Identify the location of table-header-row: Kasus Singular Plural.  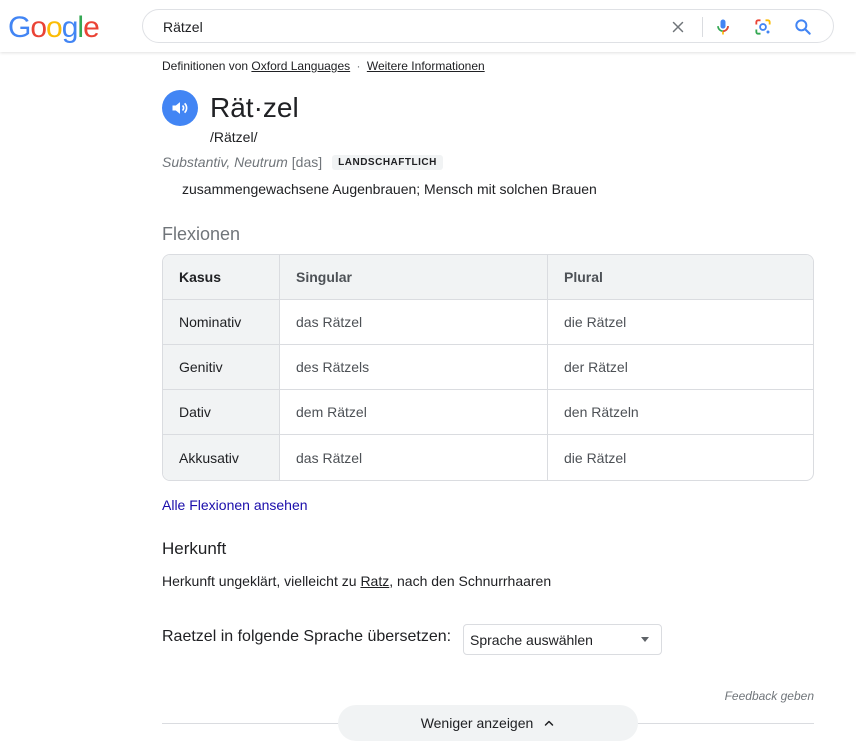
(488, 277).